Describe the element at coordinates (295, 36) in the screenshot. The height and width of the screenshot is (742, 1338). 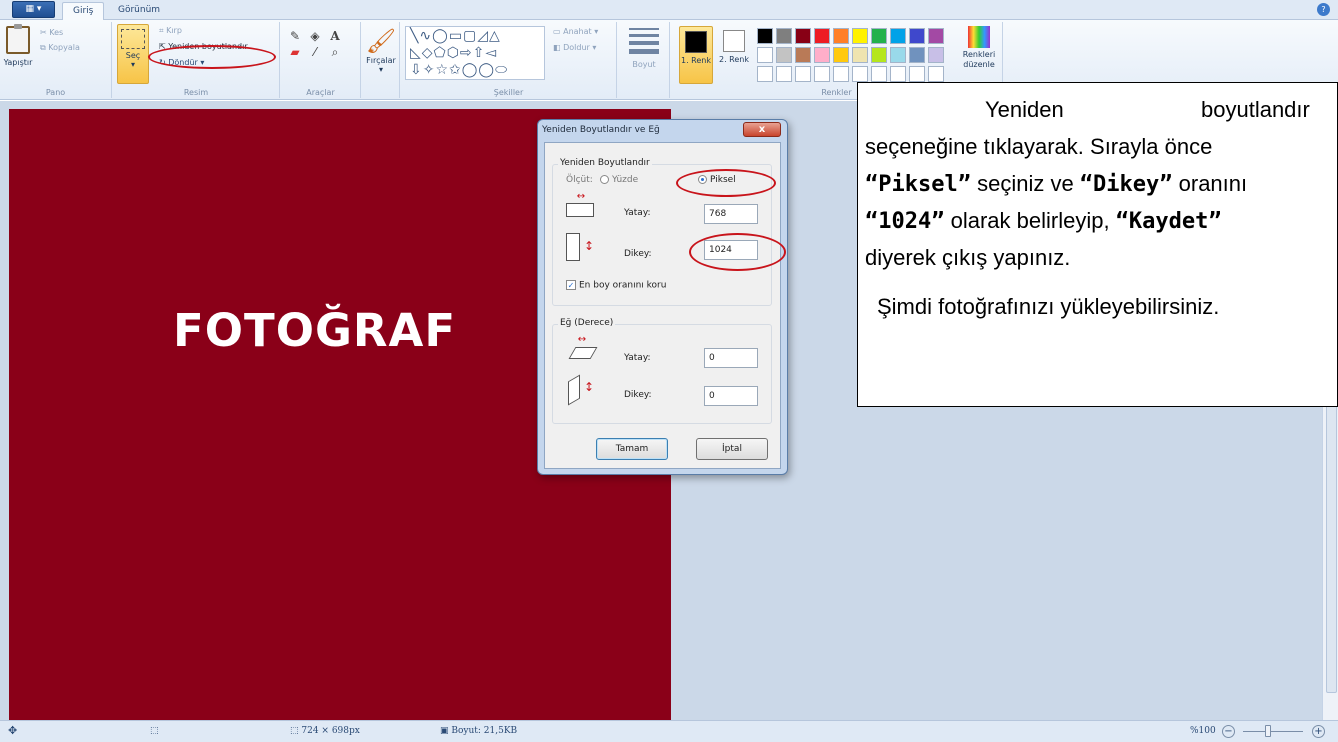
I see `pencil-icon: ✎` at that location.